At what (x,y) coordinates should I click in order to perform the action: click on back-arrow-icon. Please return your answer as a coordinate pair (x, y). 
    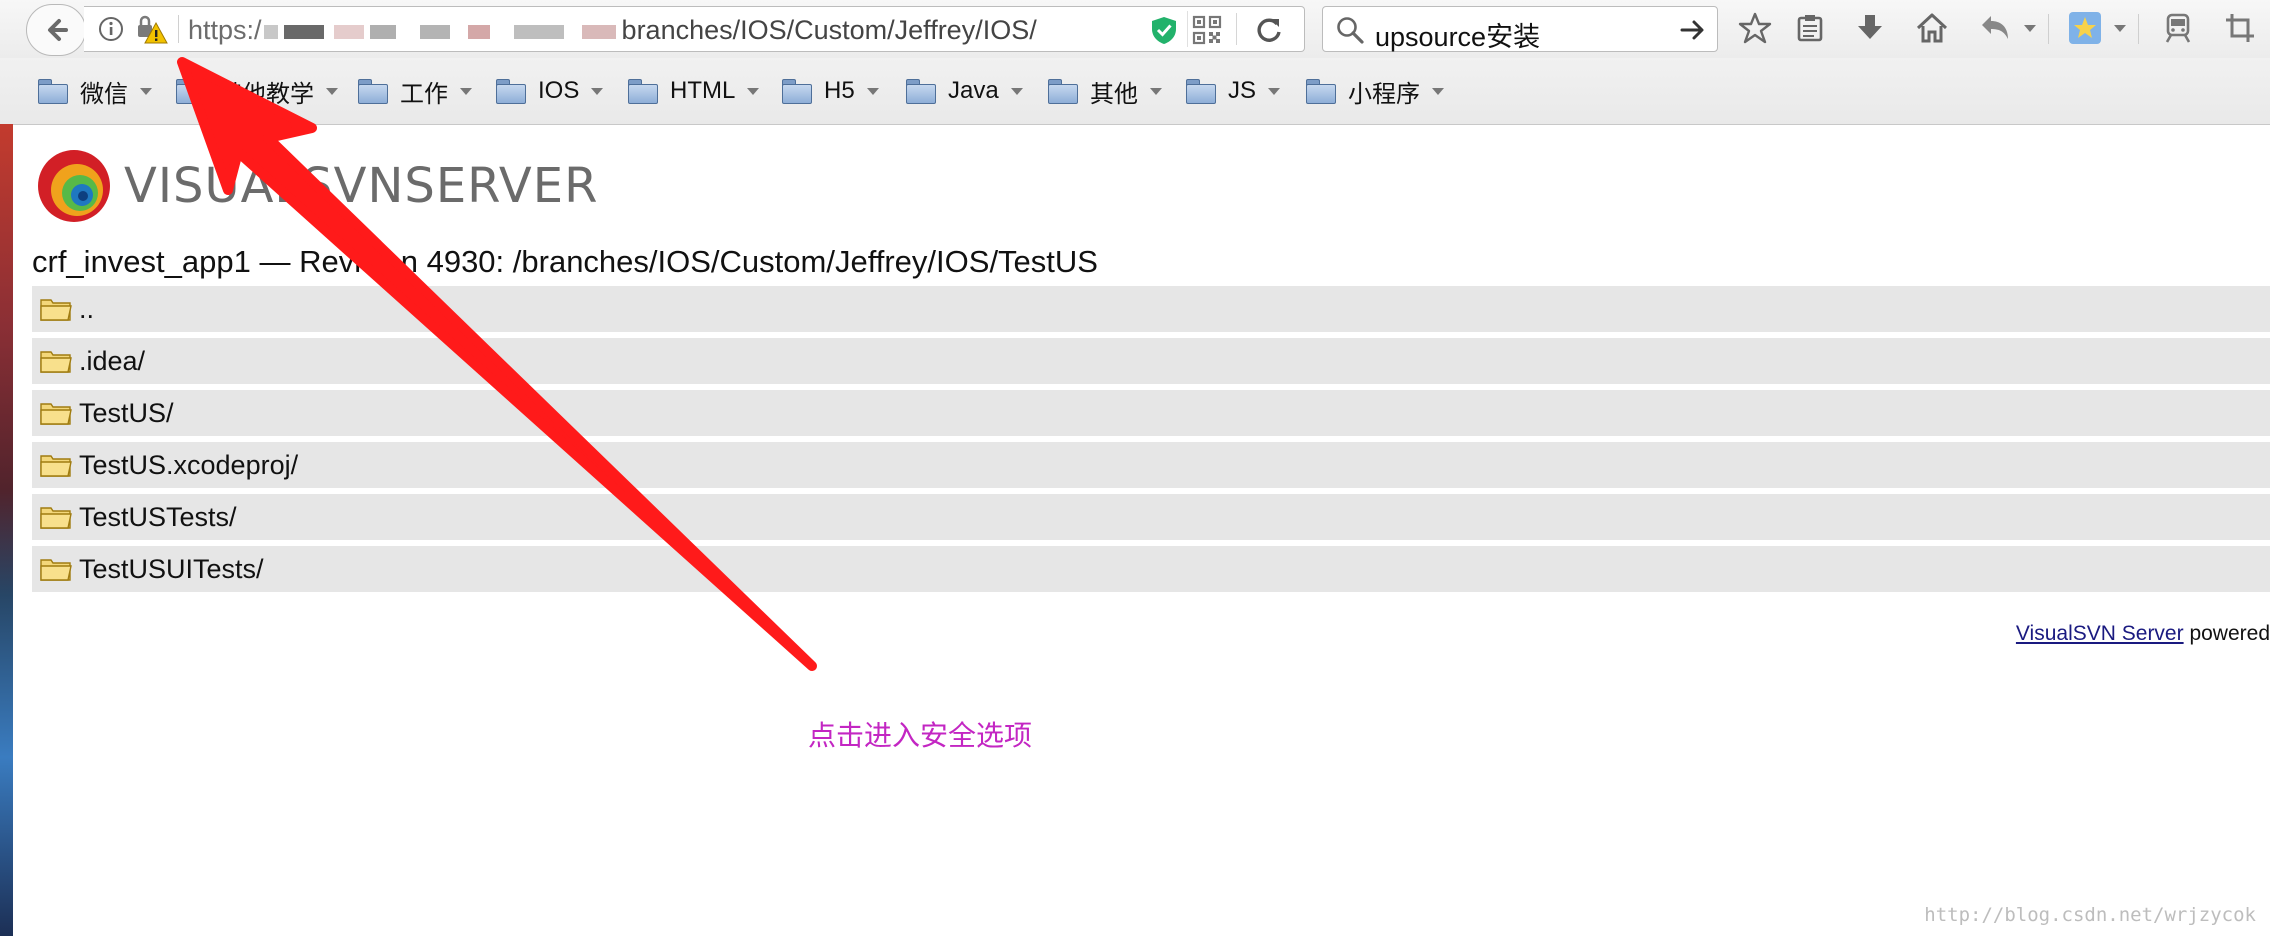
    Looking at the image, I should click on (58, 30).